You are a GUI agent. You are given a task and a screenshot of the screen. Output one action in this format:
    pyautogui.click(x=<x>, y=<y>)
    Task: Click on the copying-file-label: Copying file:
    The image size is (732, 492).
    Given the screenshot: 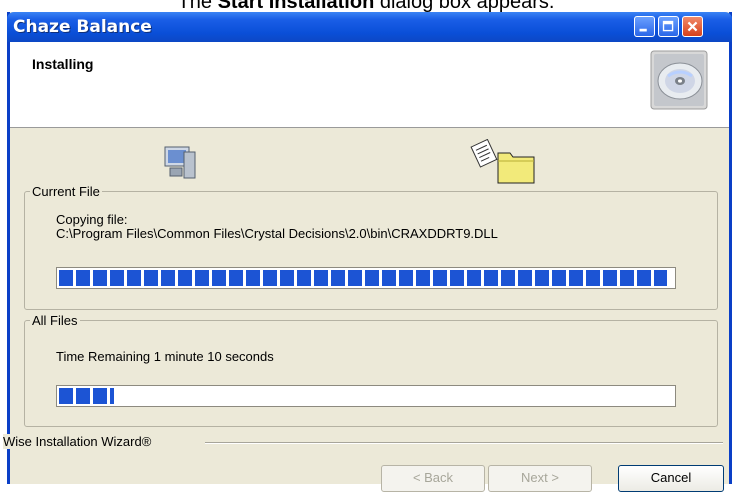 What is the action you would take?
    pyautogui.click(x=92, y=219)
    